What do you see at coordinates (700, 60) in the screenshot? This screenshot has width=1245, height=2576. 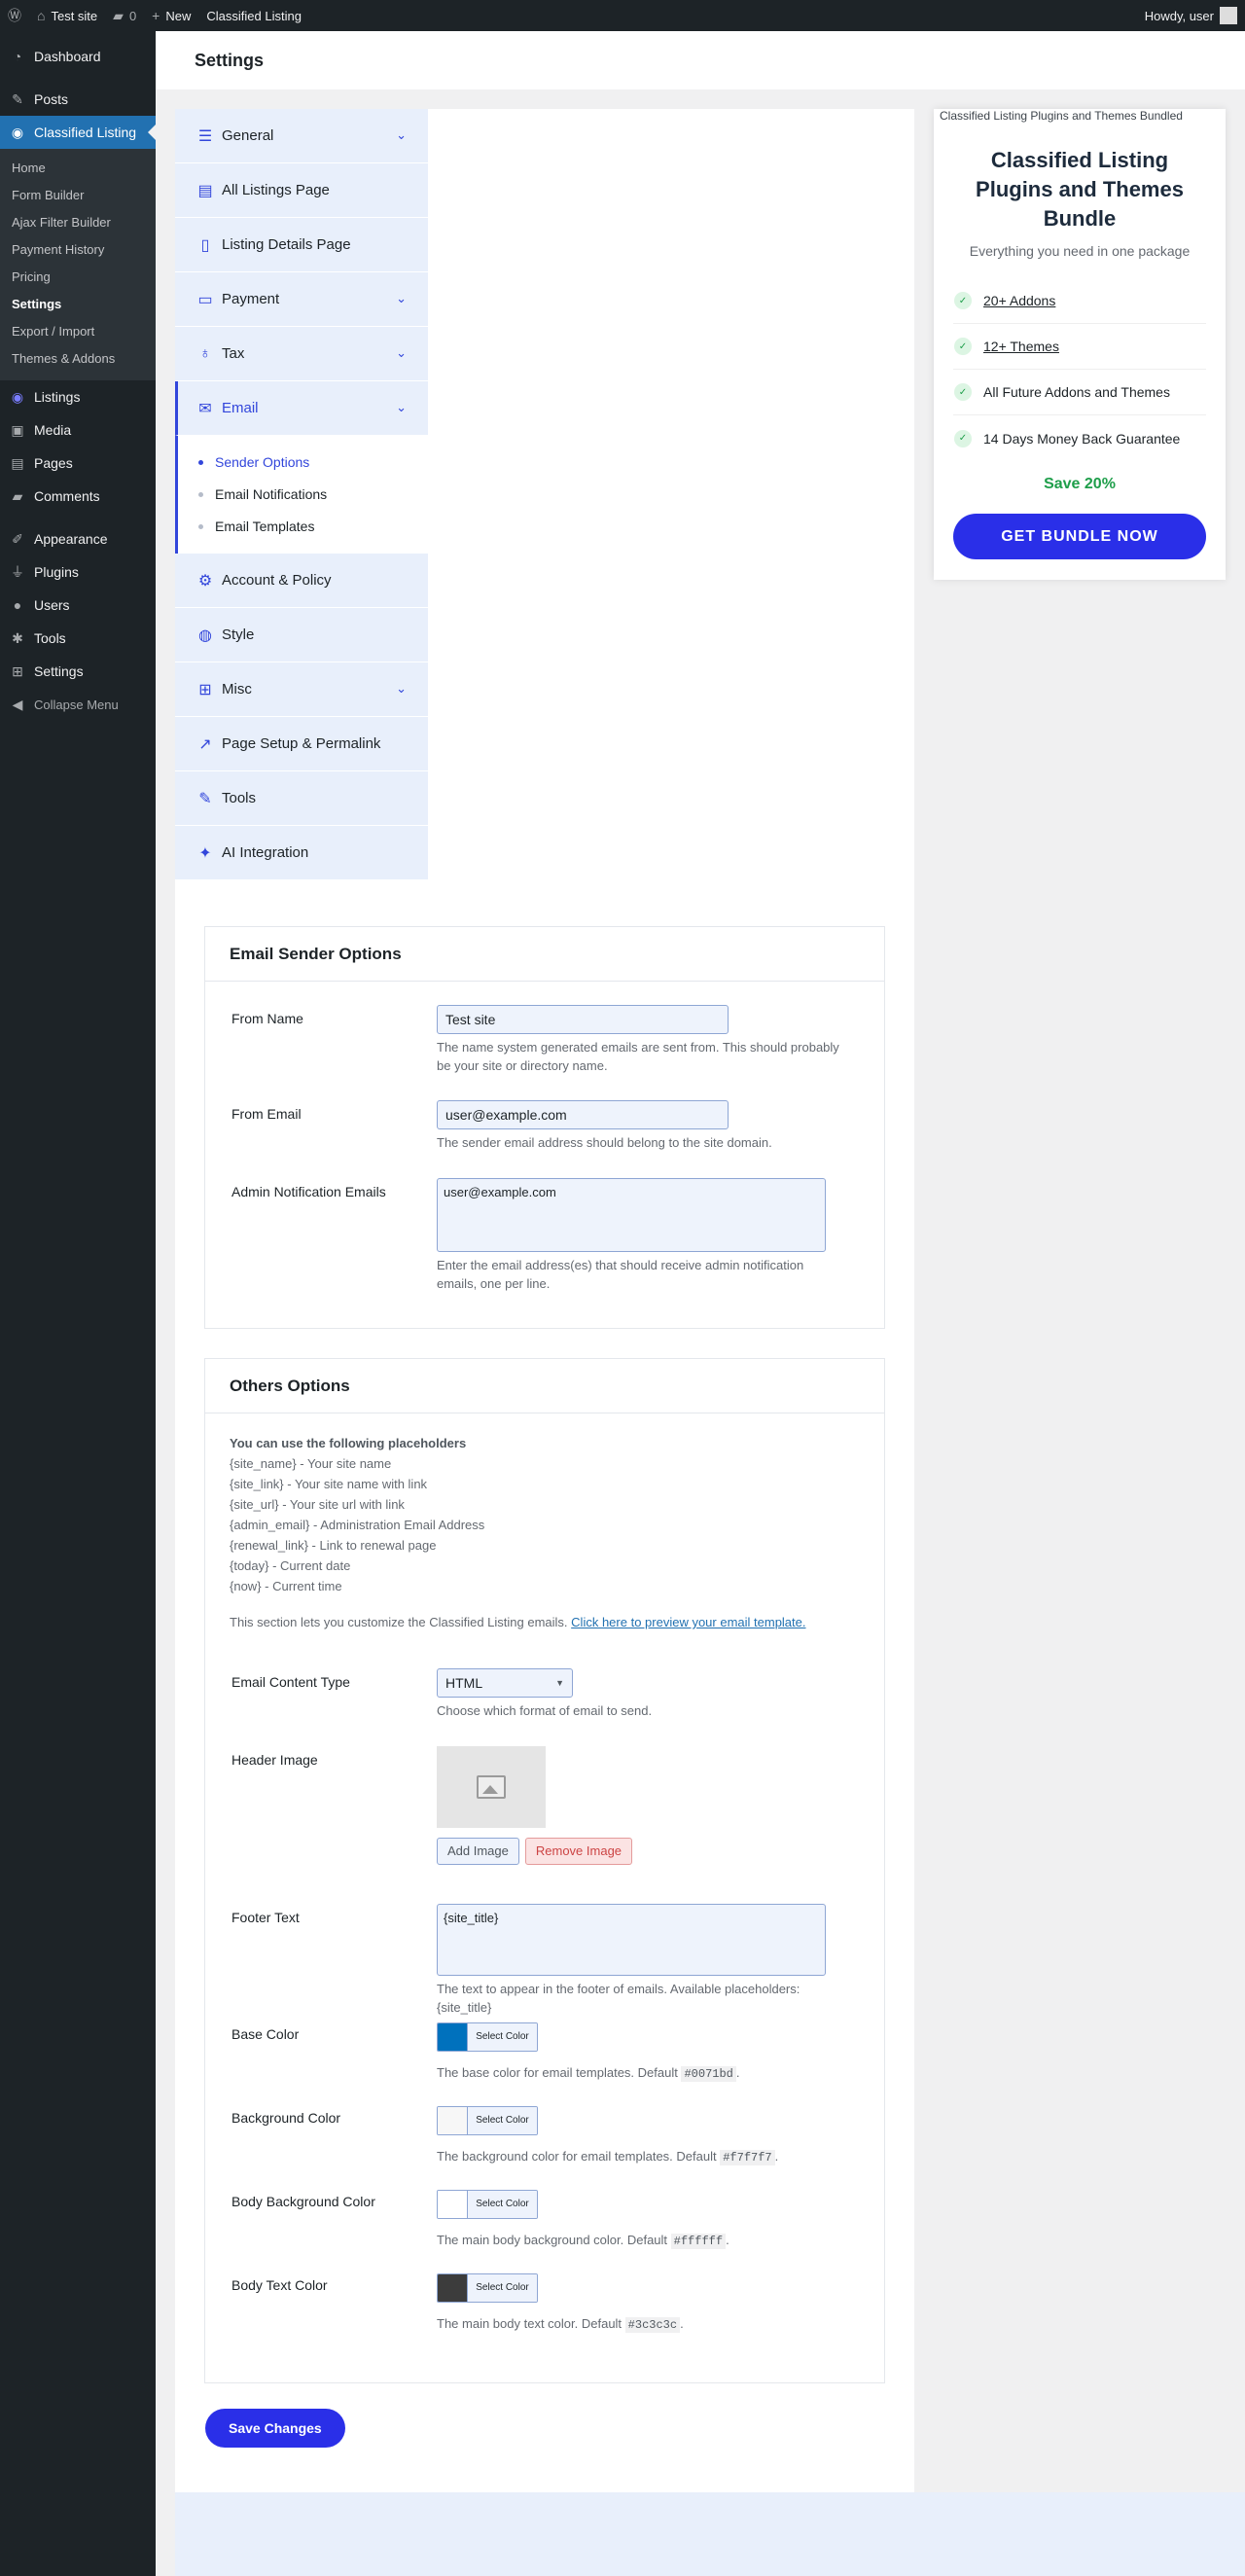 I see `page-header: Settings` at bounding box center [700, 60].